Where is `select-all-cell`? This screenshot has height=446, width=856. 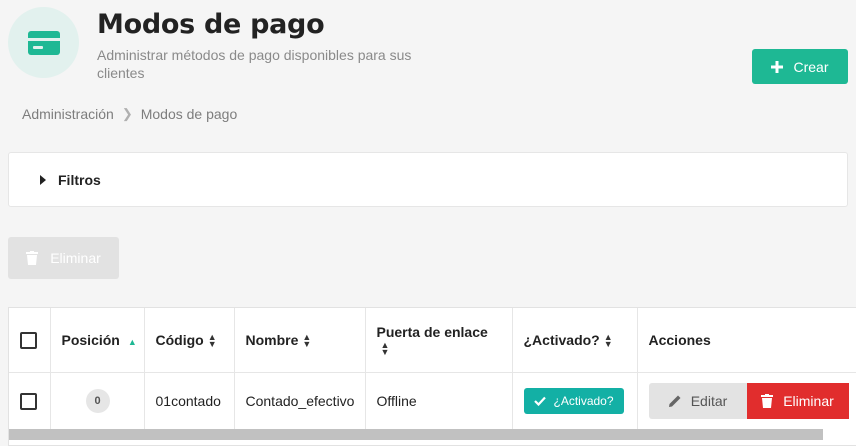 select-all-cell is located at coordinates (30, 340).